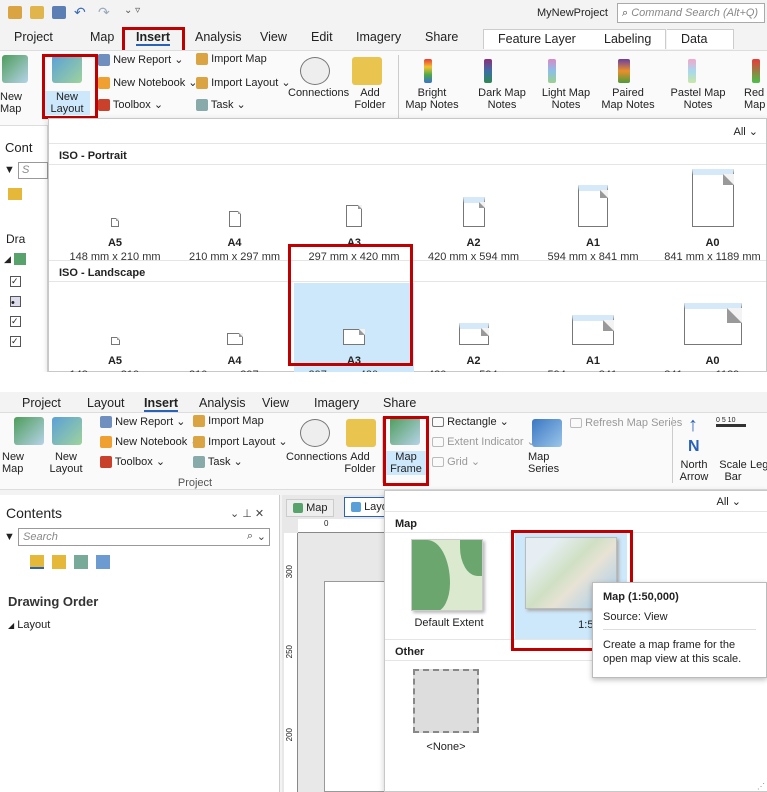 This screenshot has height=792, width=767. What do you see at coordinates (106, 403) in the screenshot?
I see `tab-layout: Layout` at bounding box center [106, 403].